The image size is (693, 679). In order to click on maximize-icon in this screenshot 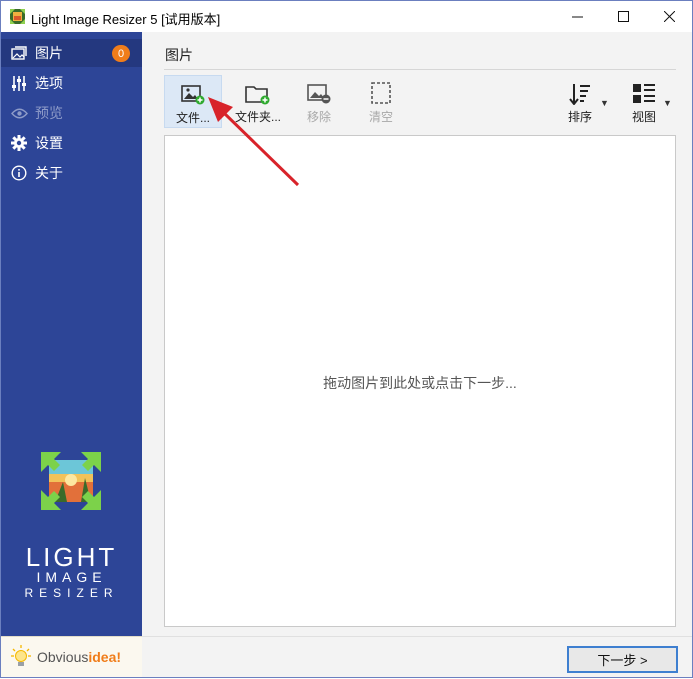, I will do `click(623, 16)`.